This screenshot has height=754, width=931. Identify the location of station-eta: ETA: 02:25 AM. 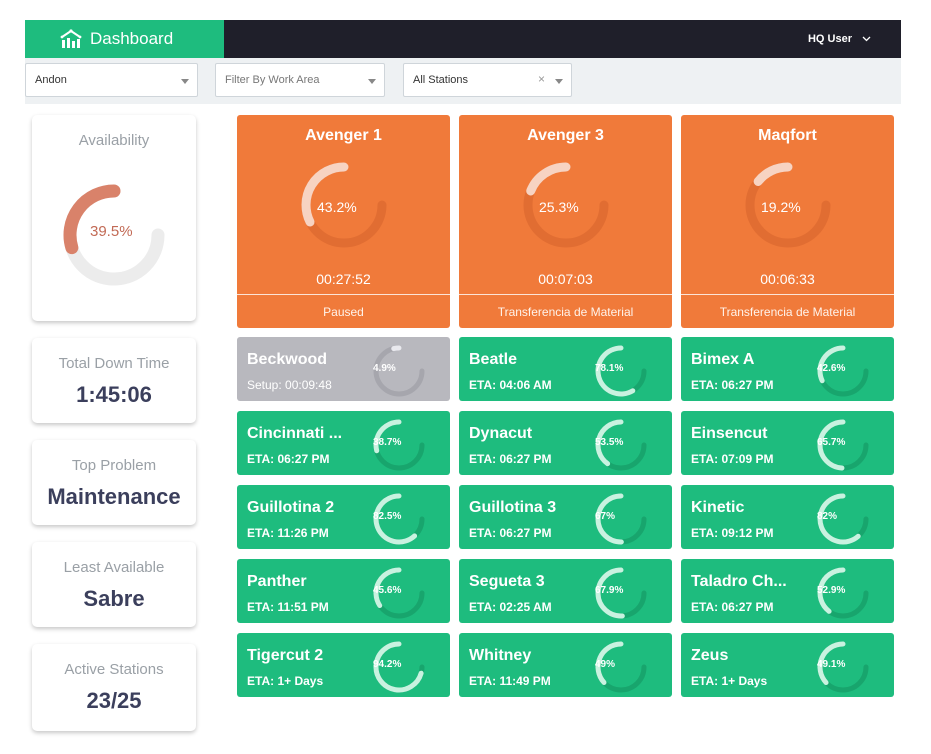
(510, 607).